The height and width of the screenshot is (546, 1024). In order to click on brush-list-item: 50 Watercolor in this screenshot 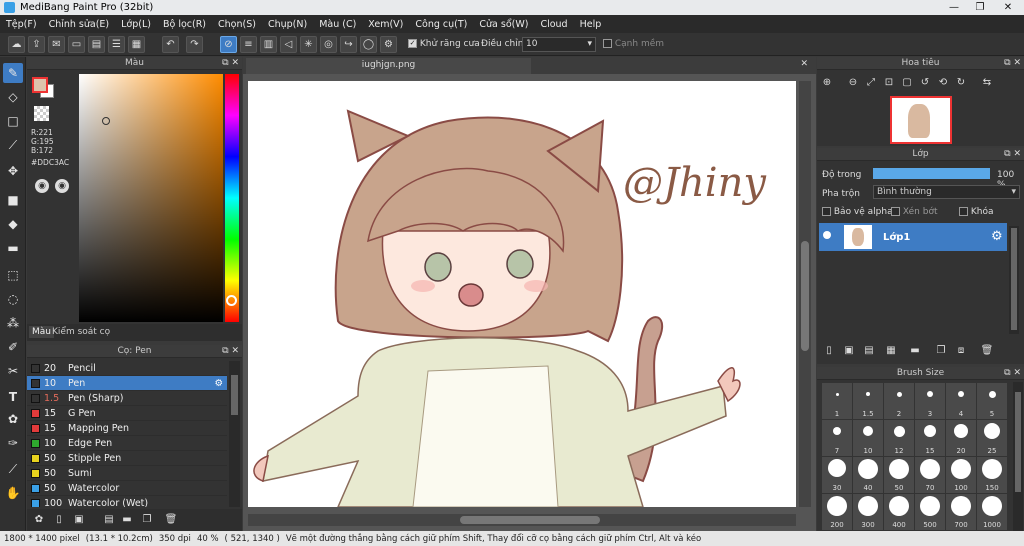, I will do `click(127, 488)`.